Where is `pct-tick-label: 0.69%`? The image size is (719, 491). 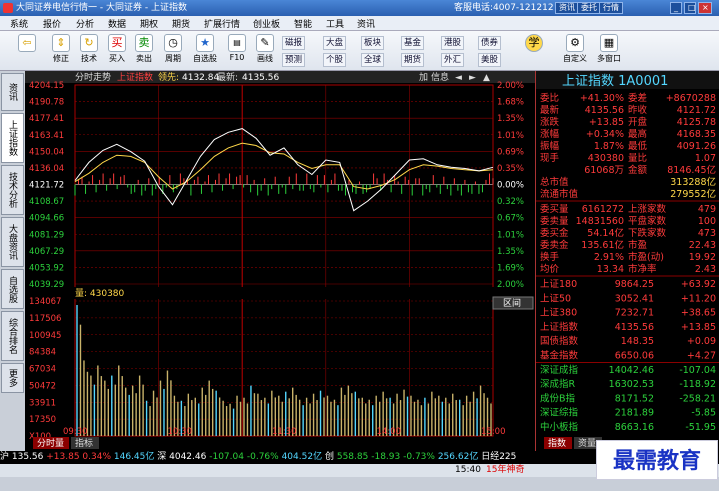 pct-tick-label: 0.69% is located at coordinates (510, 152).